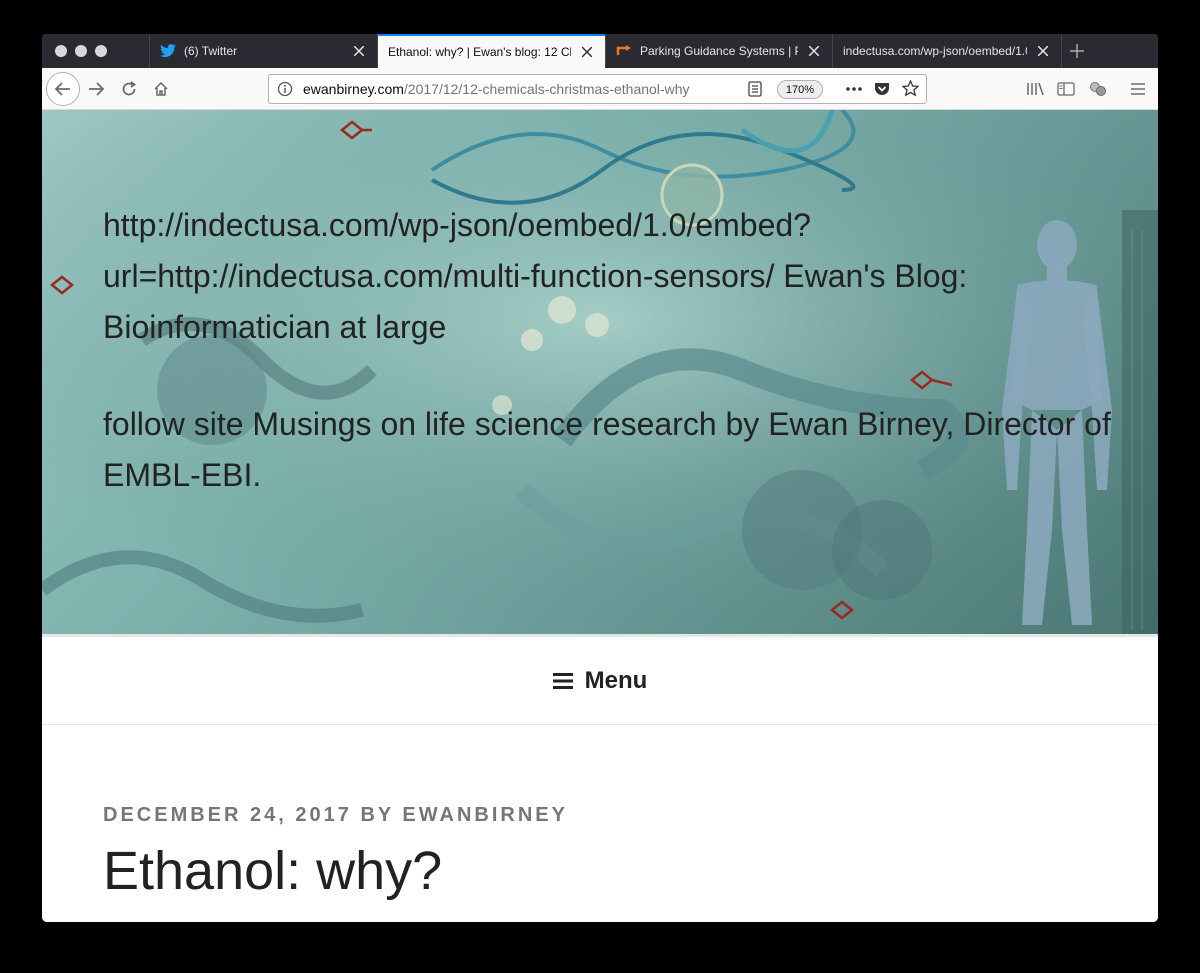 Image resolution: width=1200 pixels, height=973 pixels. What do you see at coordinates (81, 51) in the screenshot?
I see `minimize-window-button` at bounding box center [81, 51].